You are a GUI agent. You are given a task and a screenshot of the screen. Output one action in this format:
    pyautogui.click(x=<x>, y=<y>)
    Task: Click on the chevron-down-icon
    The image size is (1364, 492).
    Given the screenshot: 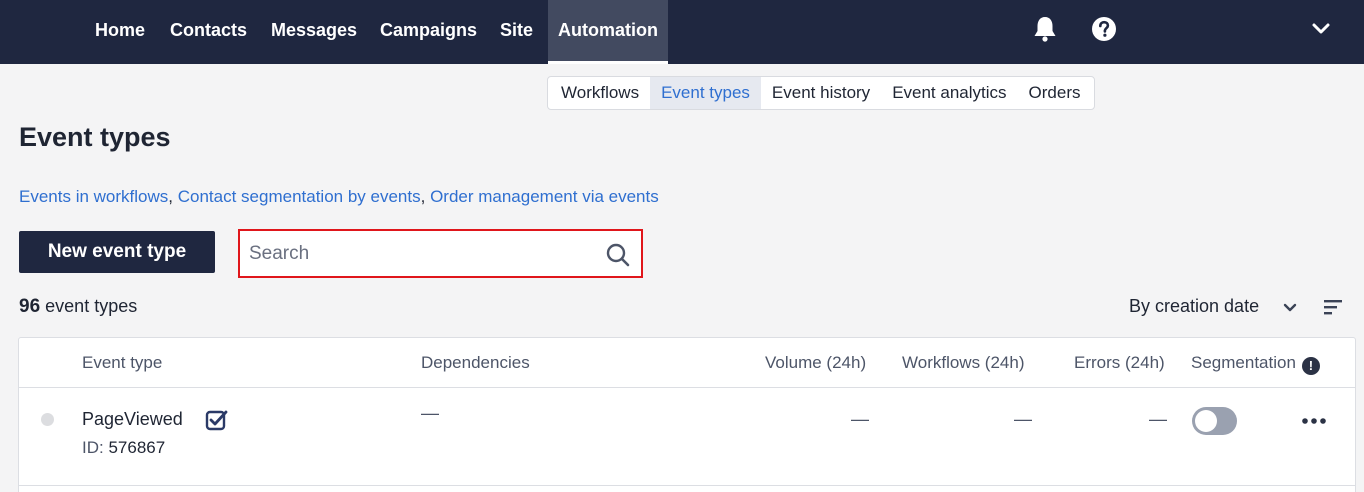 What is the action you would take?
    pyautogui.click(x=1321, y=29)
    